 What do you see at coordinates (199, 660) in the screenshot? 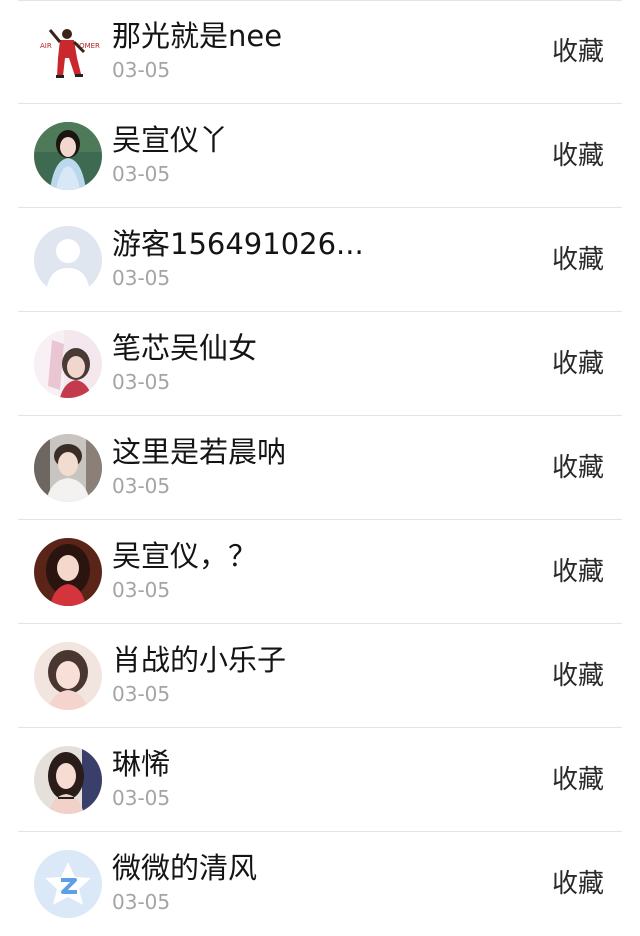
I see `user-name: 肖战的小乐子` at bounding box center [199, 660].